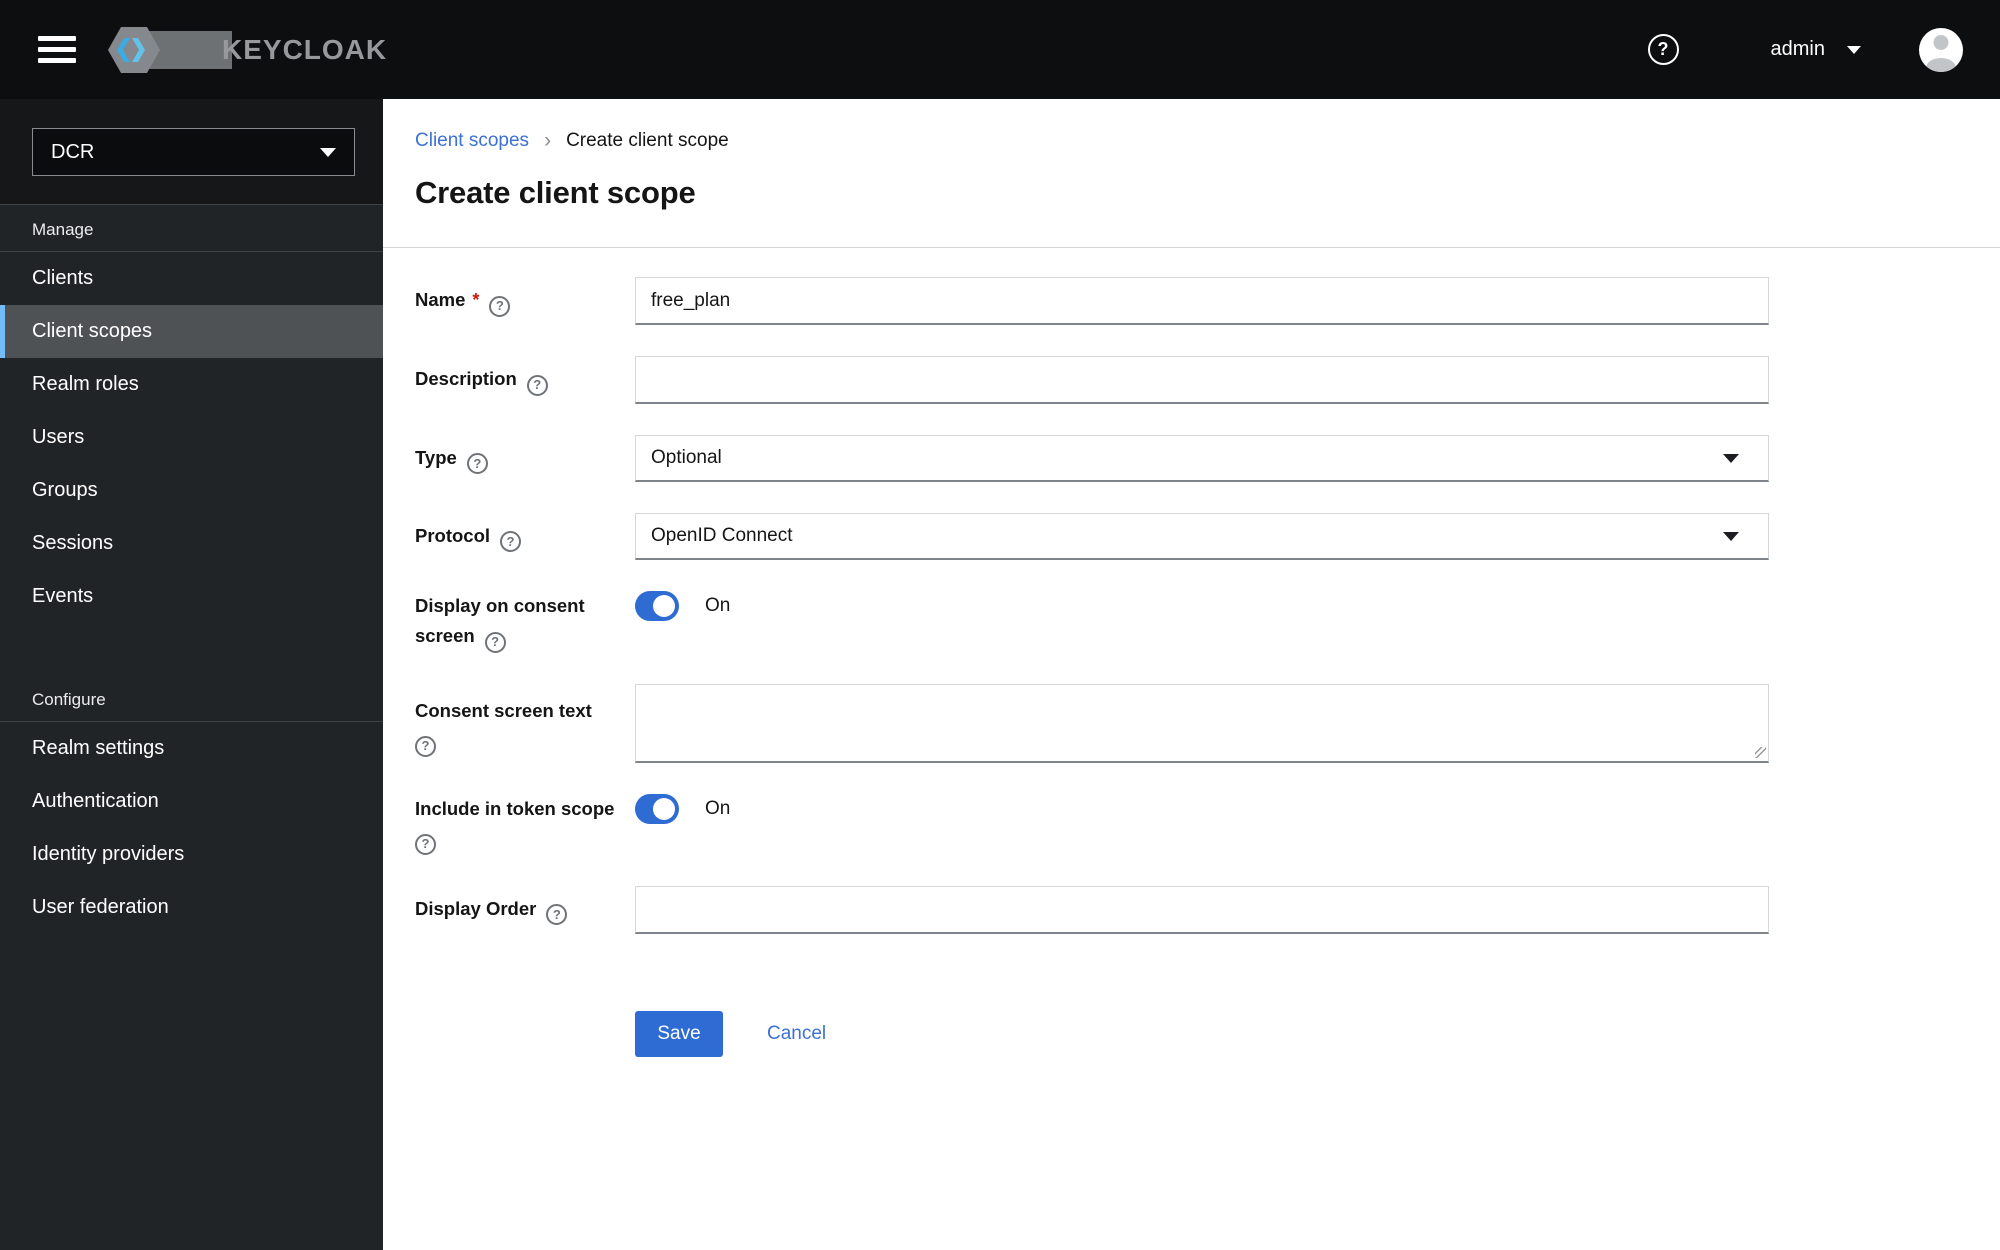 The width and height of the screenshot is (2000, 1250). Describe the element at coordinates (525, 824) in the screenshot. I see `include-in-token-label: Include in token scope ?` at that location.